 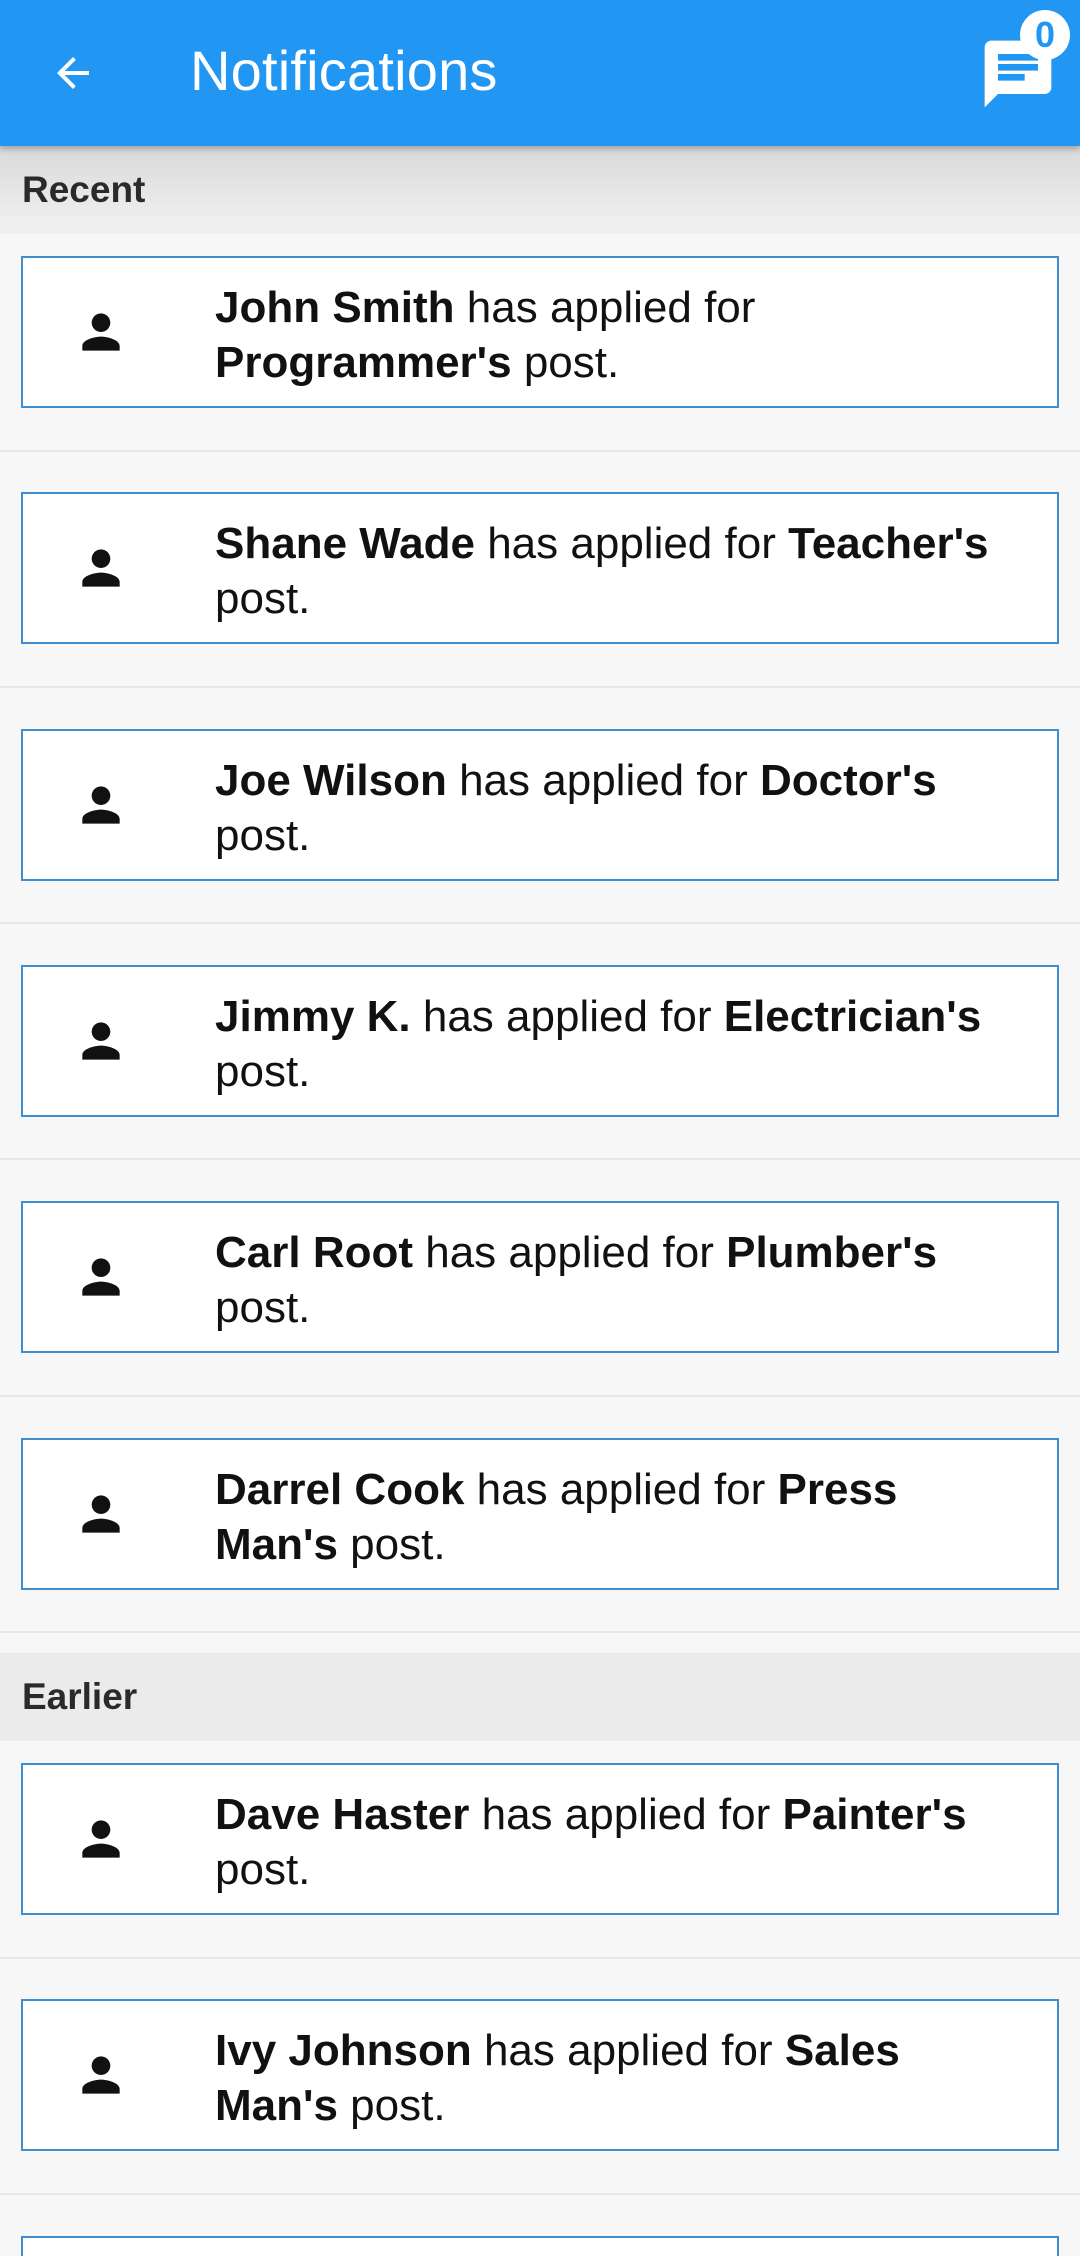 I want to click on applicant-name: John Smith, so click(x=335, y=307).